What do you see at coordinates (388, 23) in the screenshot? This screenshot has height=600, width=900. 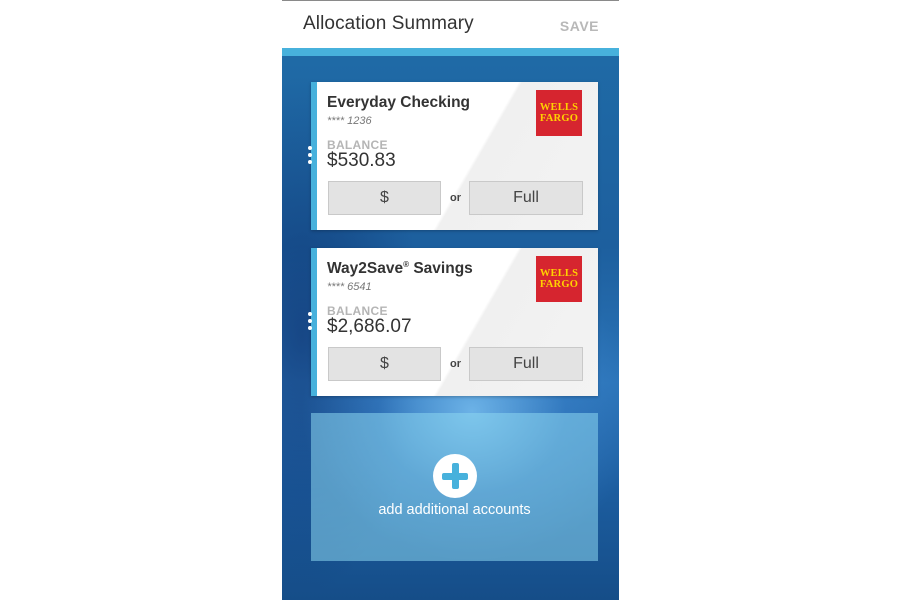 I see `page-title: Allocation Summary` at bounding box center [388, 23].